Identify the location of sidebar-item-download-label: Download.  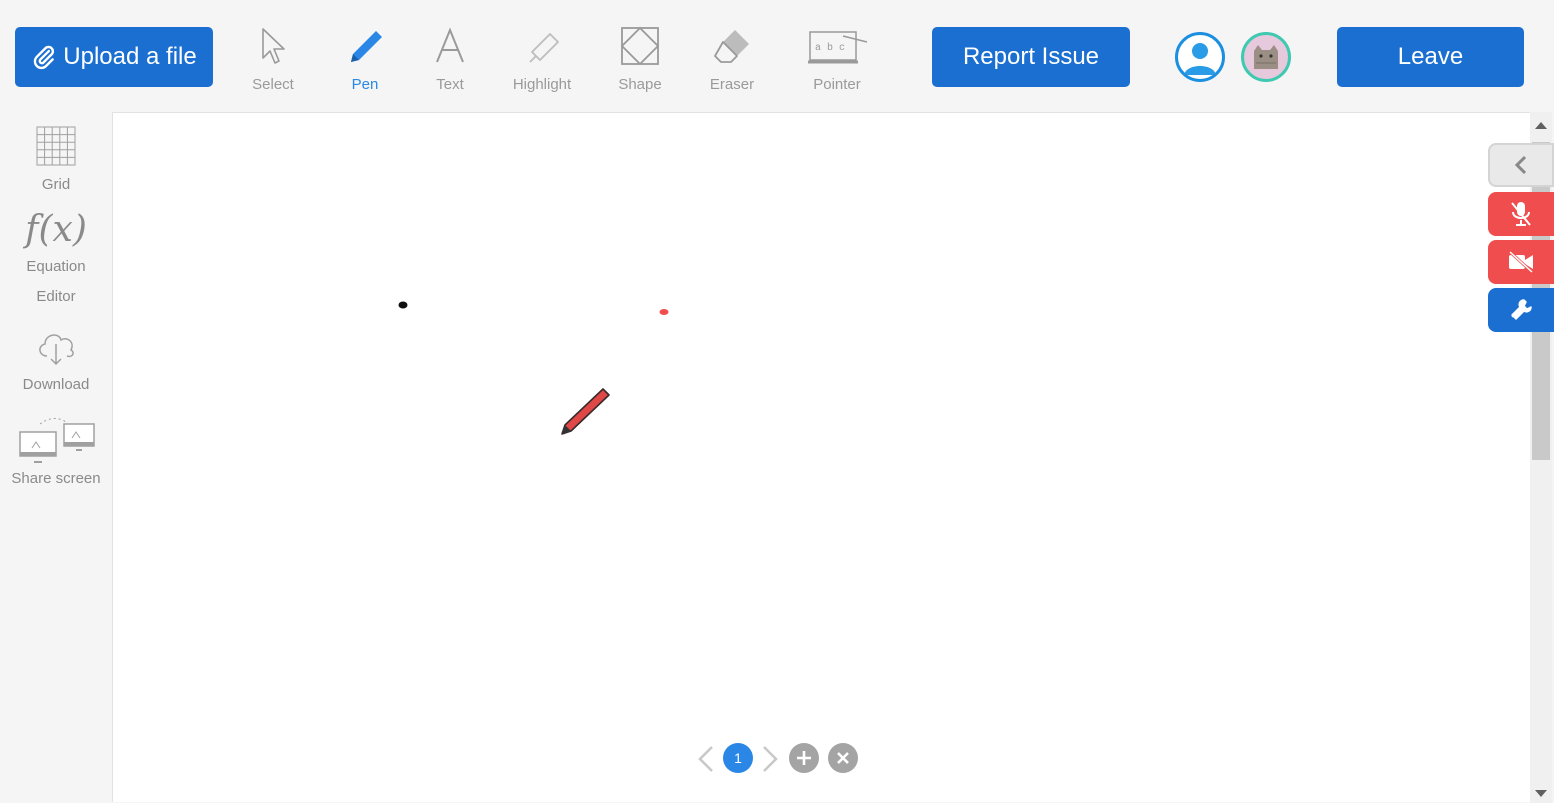
(56, 384).